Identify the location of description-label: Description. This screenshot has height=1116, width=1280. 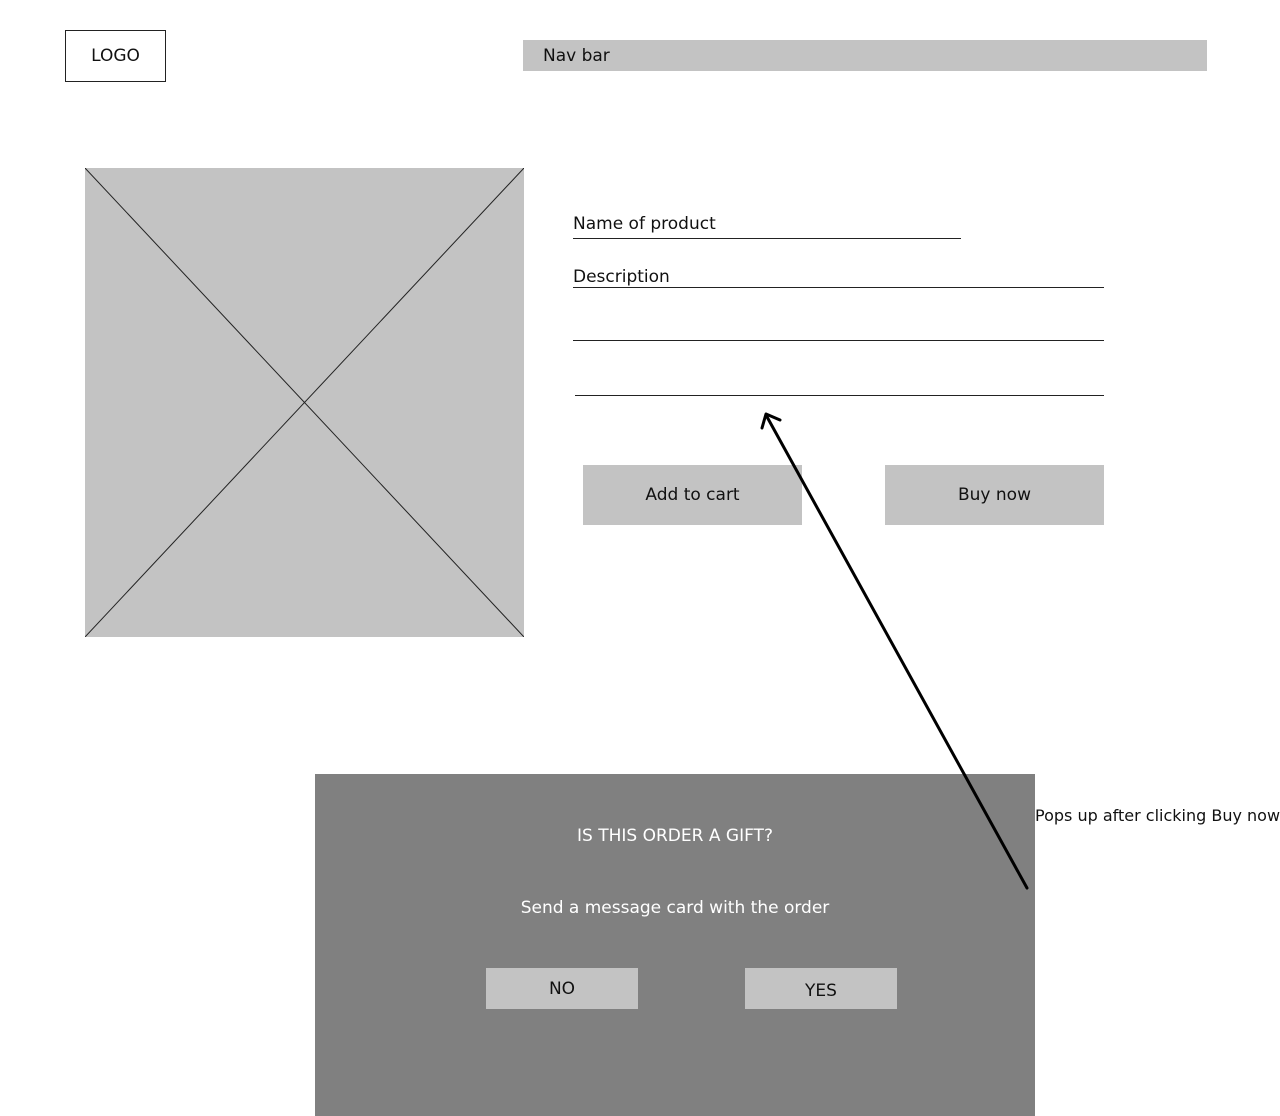
(621, 277).